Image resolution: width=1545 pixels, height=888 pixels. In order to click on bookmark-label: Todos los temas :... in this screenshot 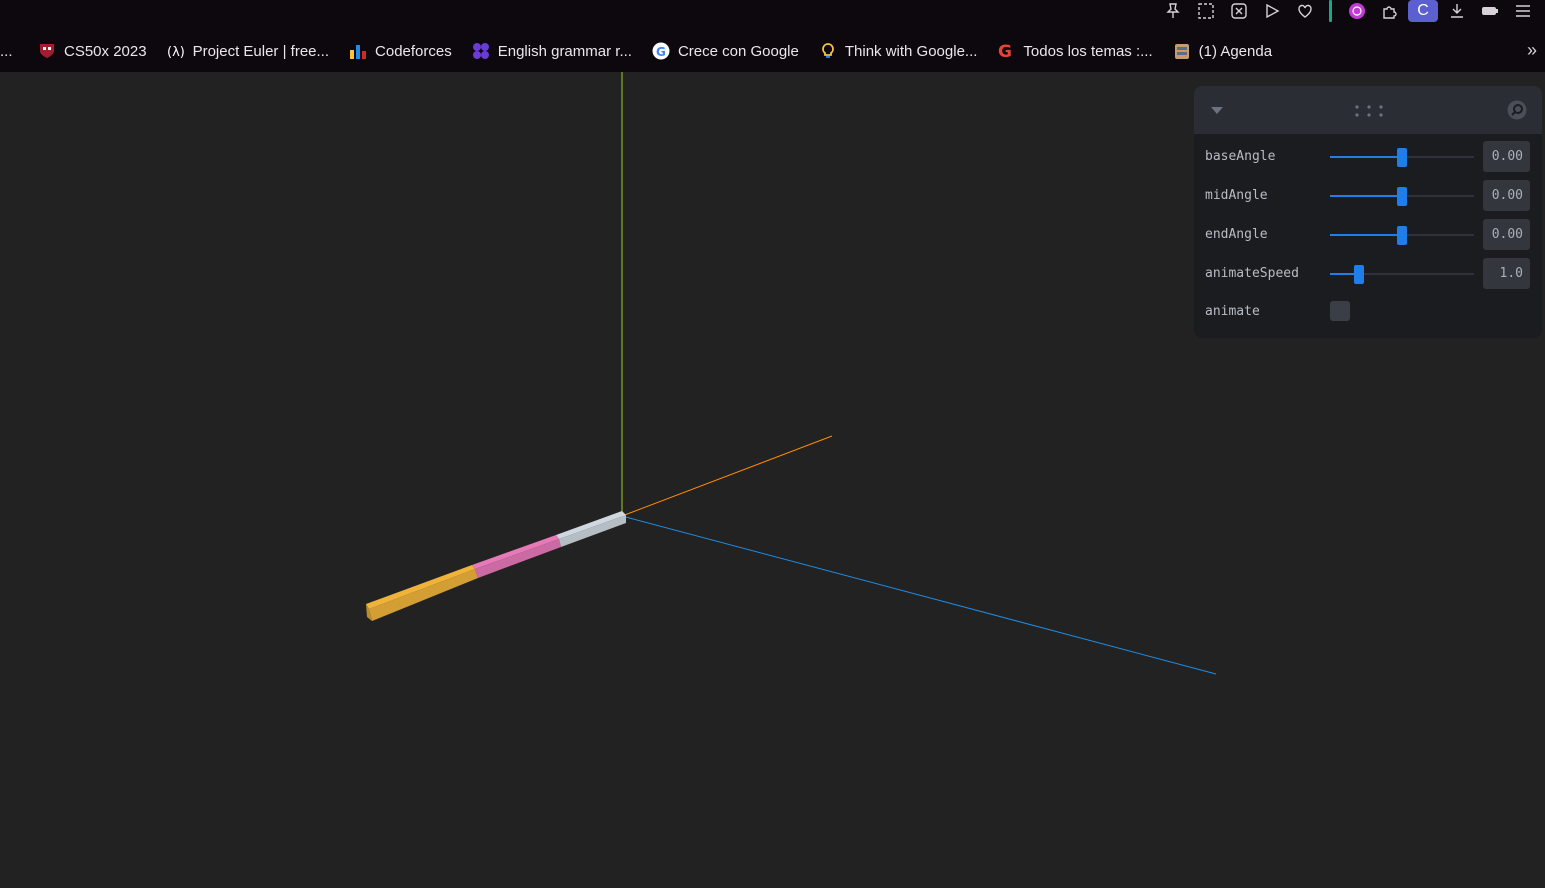, I will do `click(1088, 51)`.